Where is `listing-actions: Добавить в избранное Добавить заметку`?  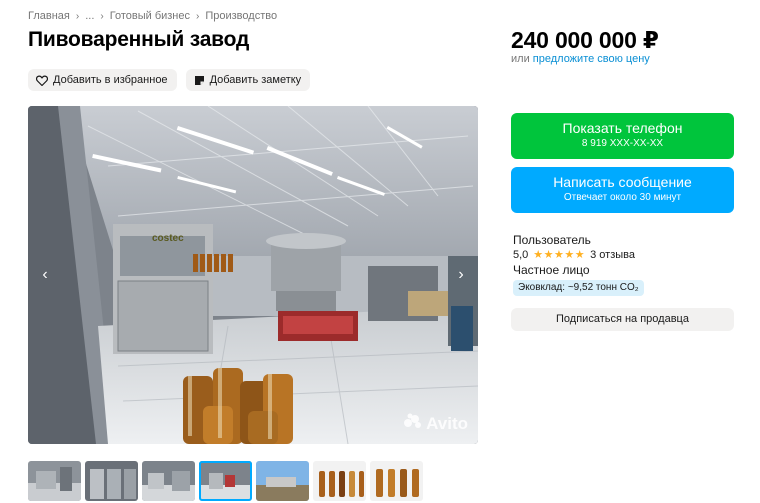
listing-actions: Добавить в избранное Добавить заметку is located at coordinates (169, 80).